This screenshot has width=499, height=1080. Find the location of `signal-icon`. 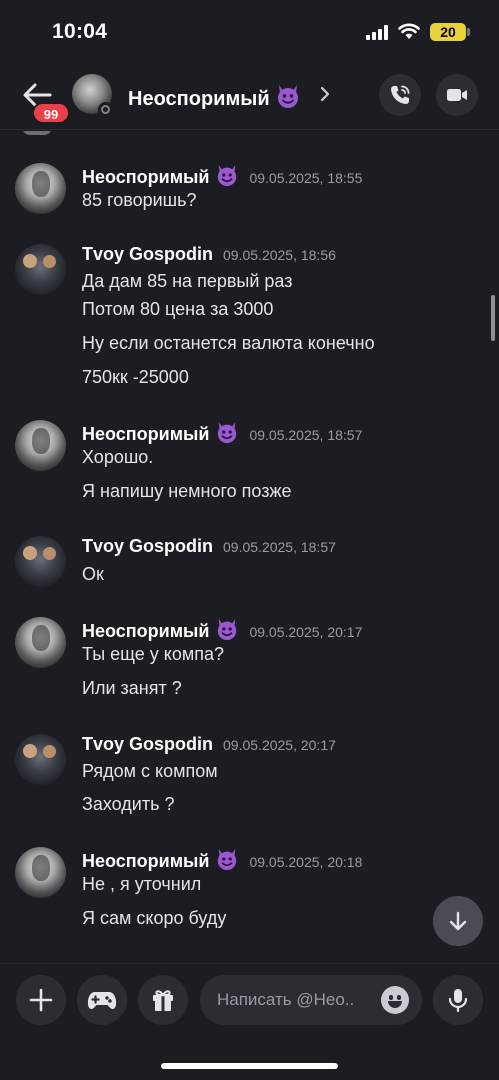

signal-icon is located at coordinates (378, 32).